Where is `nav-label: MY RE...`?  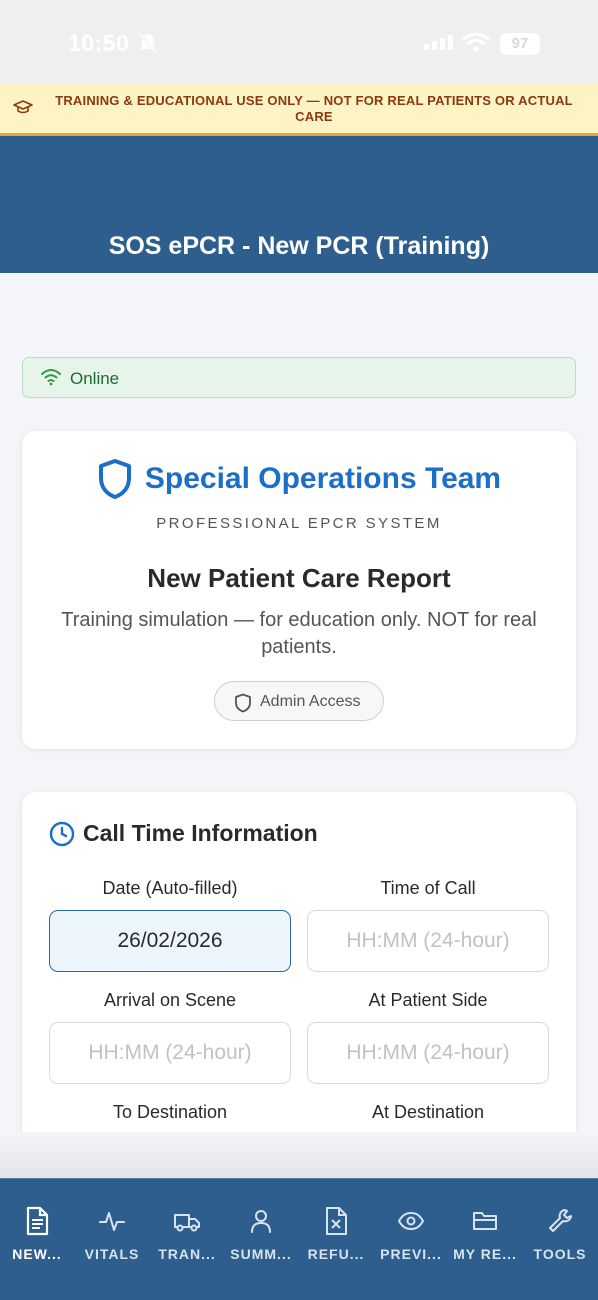 nav-label: MY RE... is located at coordinates (485, 1254).